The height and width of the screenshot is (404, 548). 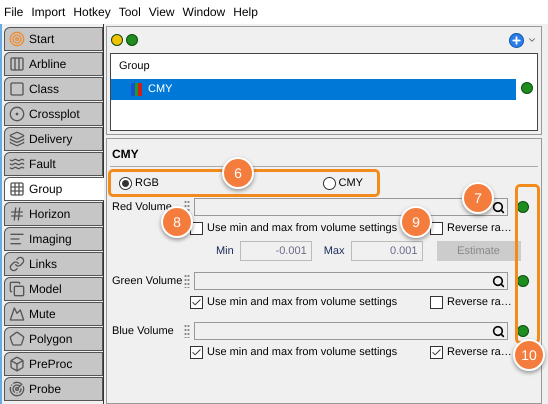 What do you see at coordinates (148, 281) in the screenshot?
I see `field-label: Green Volume` at bounding box center [148, 281].